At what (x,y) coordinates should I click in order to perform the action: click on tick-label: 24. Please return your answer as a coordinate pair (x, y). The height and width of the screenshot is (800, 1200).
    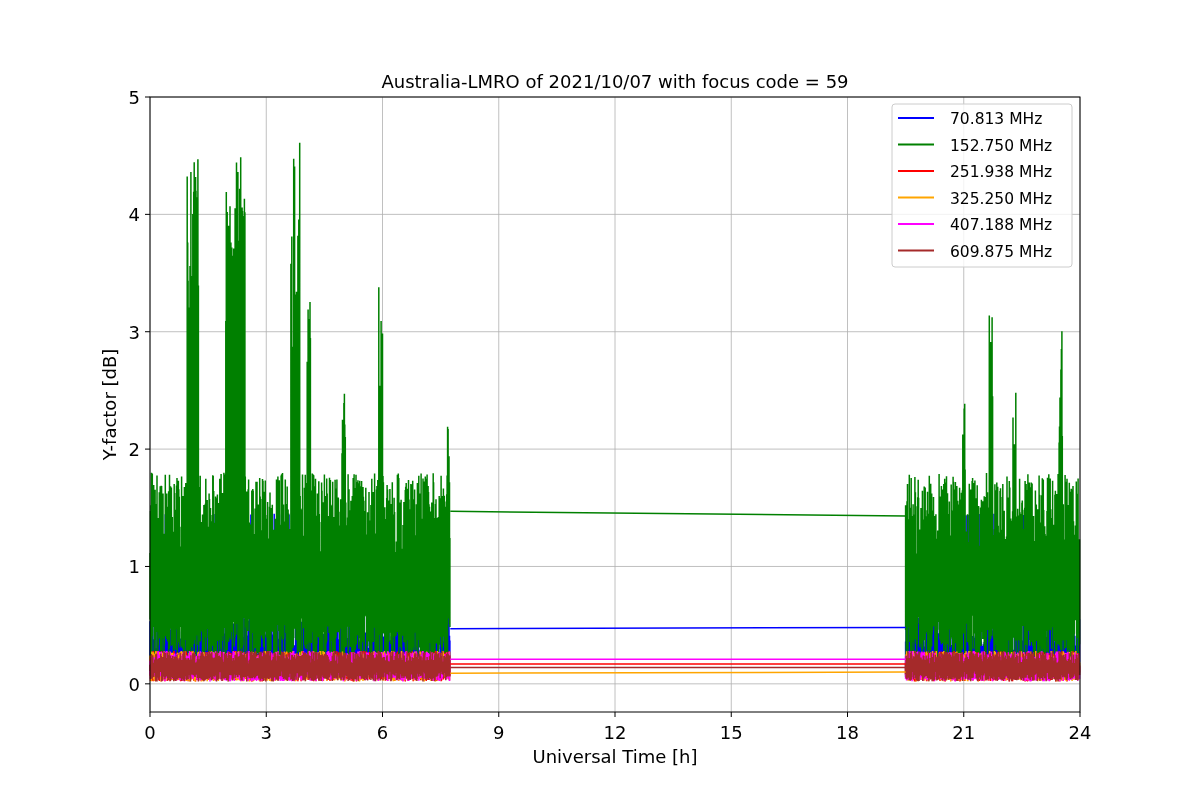
    Looking at the image, I should click on (1080, 732).